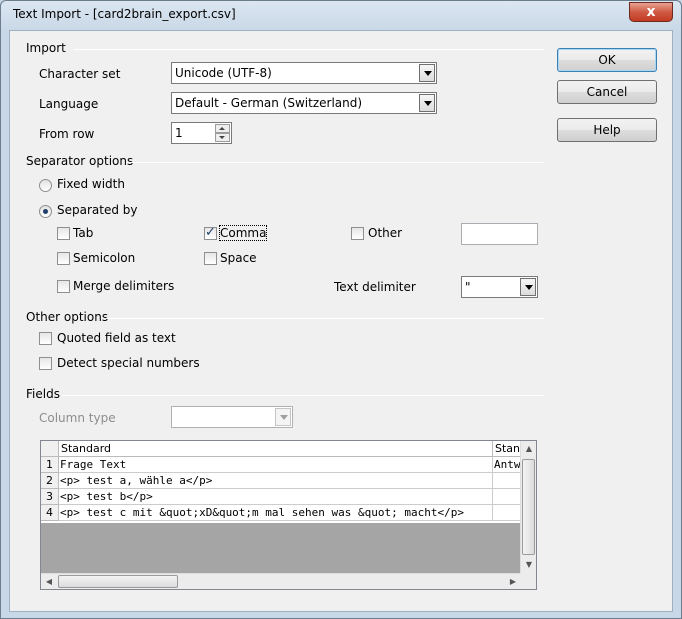 The image size is (682, 619). I want to click on text-delimiter-value: ", so click(468, 287).